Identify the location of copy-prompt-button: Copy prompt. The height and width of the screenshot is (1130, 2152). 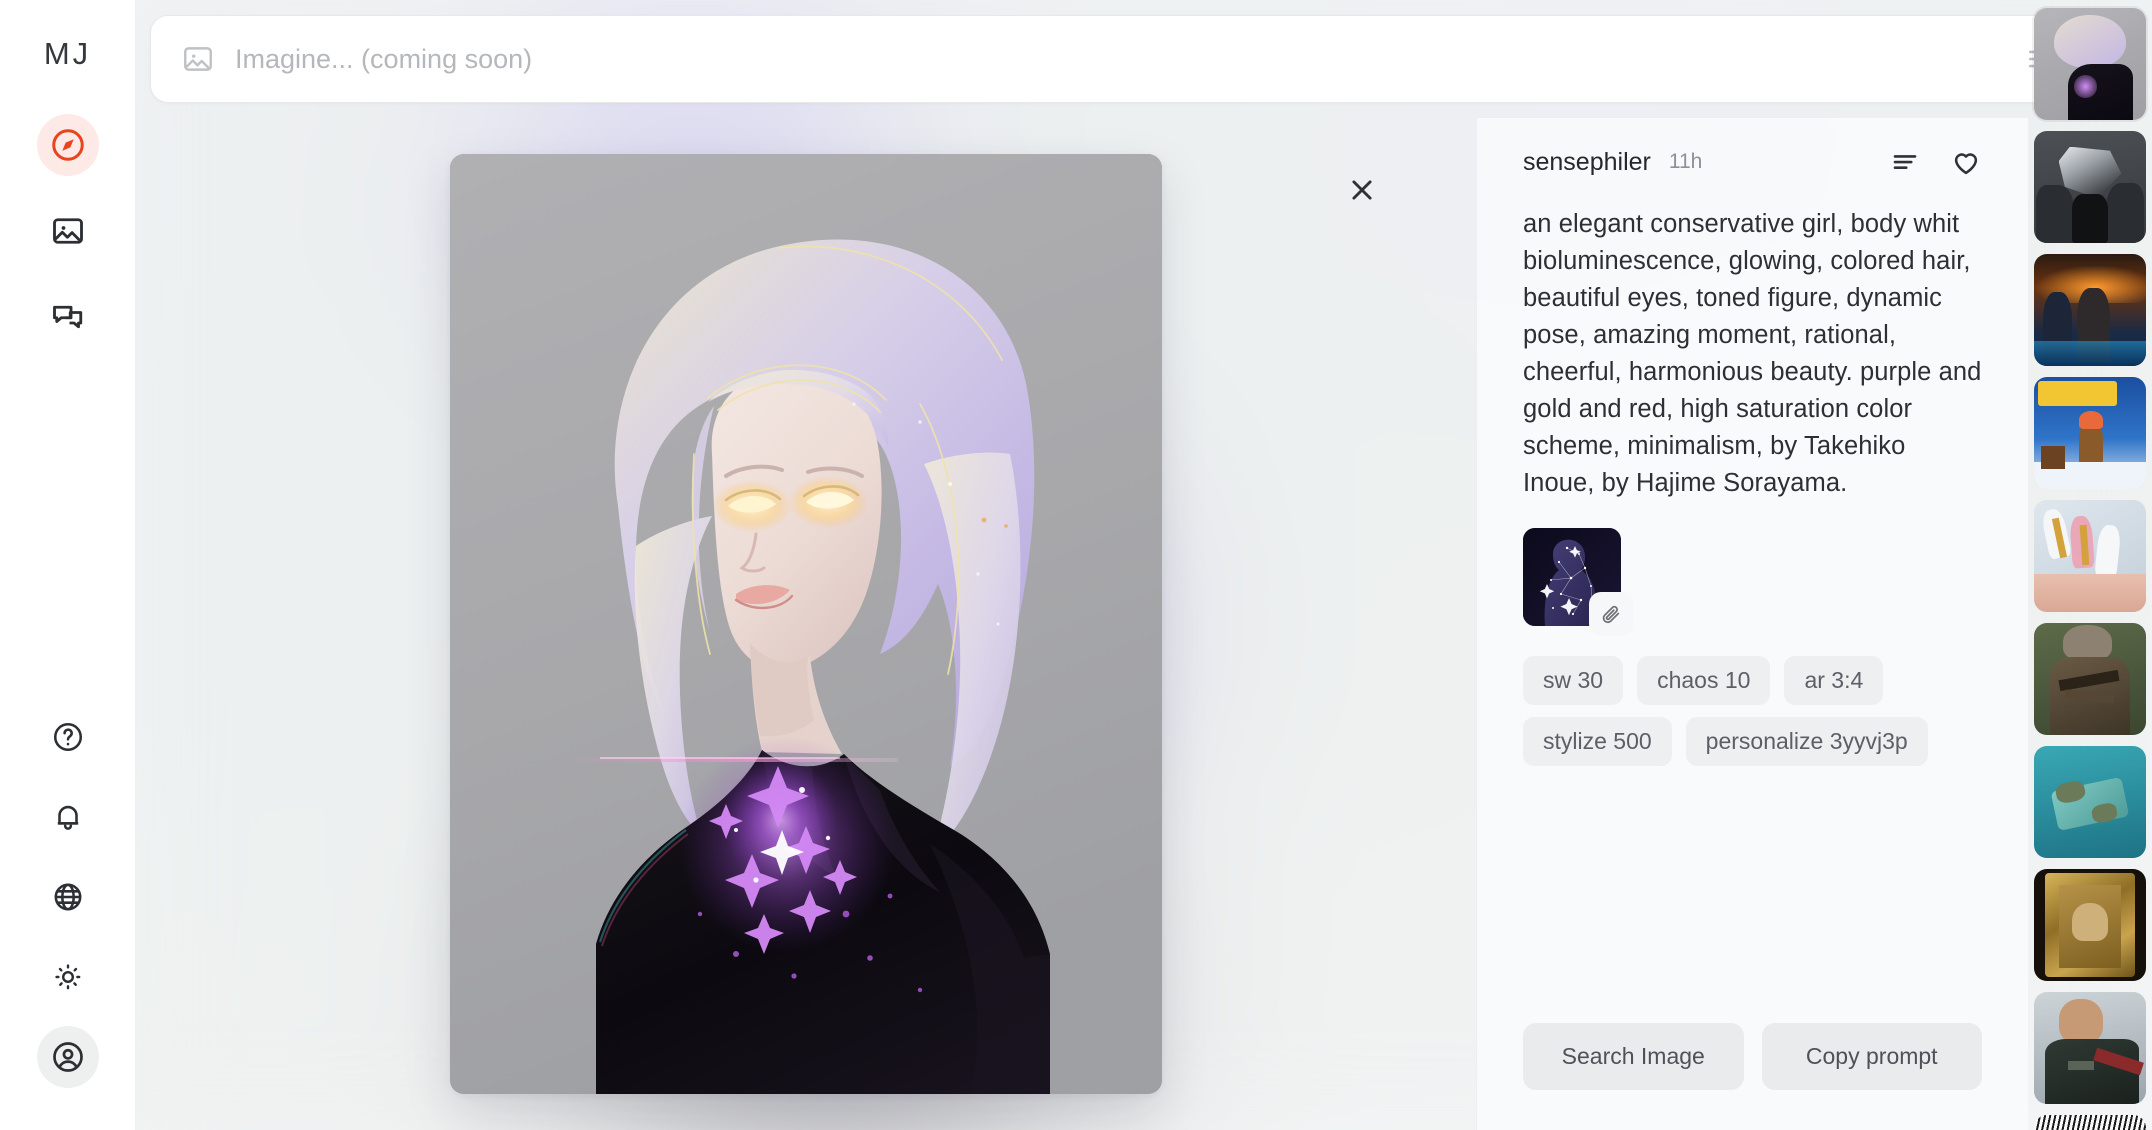
(1871, 1056).